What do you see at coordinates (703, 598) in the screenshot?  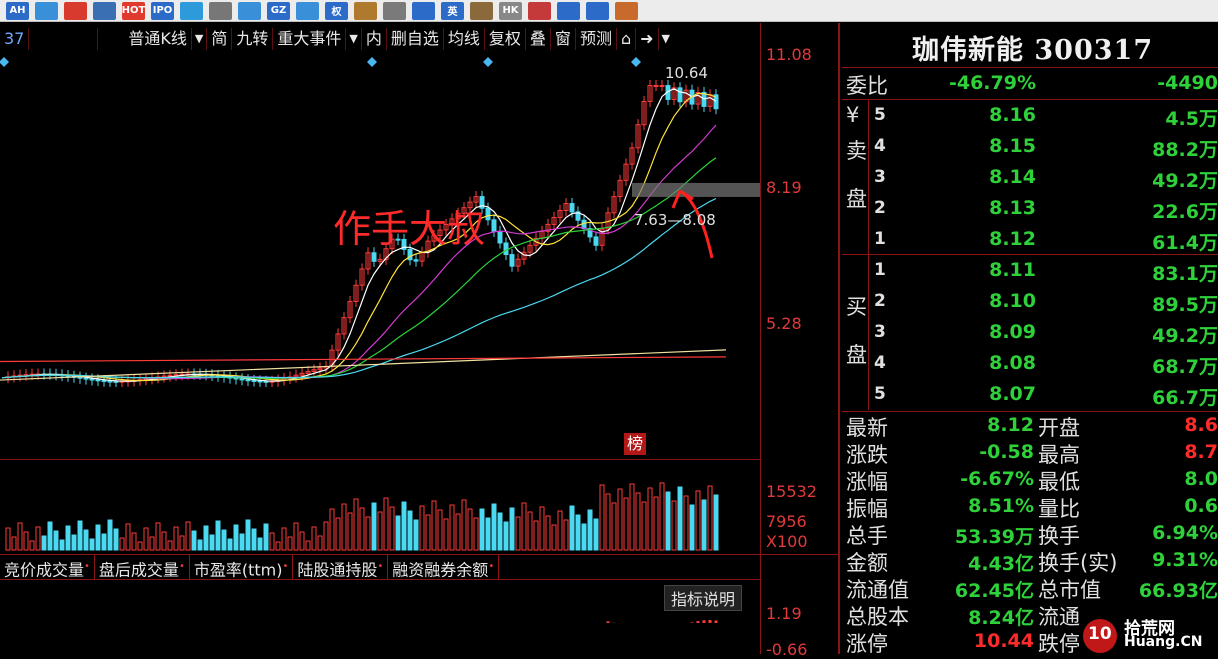 I see `indicator-help-button: 指标说明` at bounding box center [703, 598].